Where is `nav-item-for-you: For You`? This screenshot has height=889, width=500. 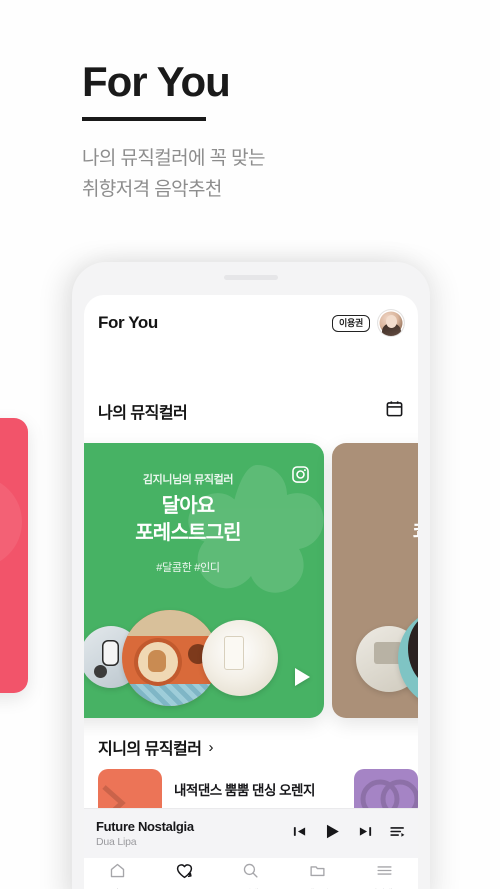
nav-item-for-you: For You is located at coordinates (184, 875).